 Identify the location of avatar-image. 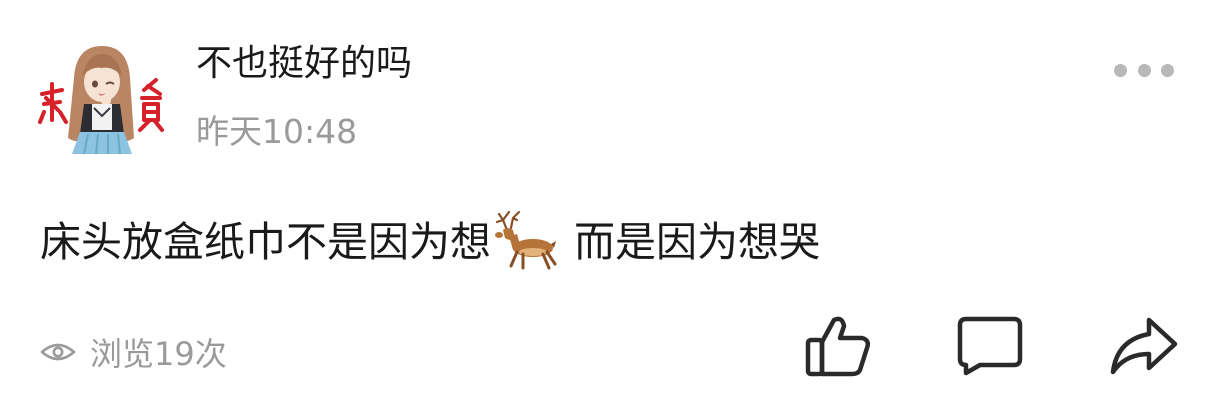
(101, 100).